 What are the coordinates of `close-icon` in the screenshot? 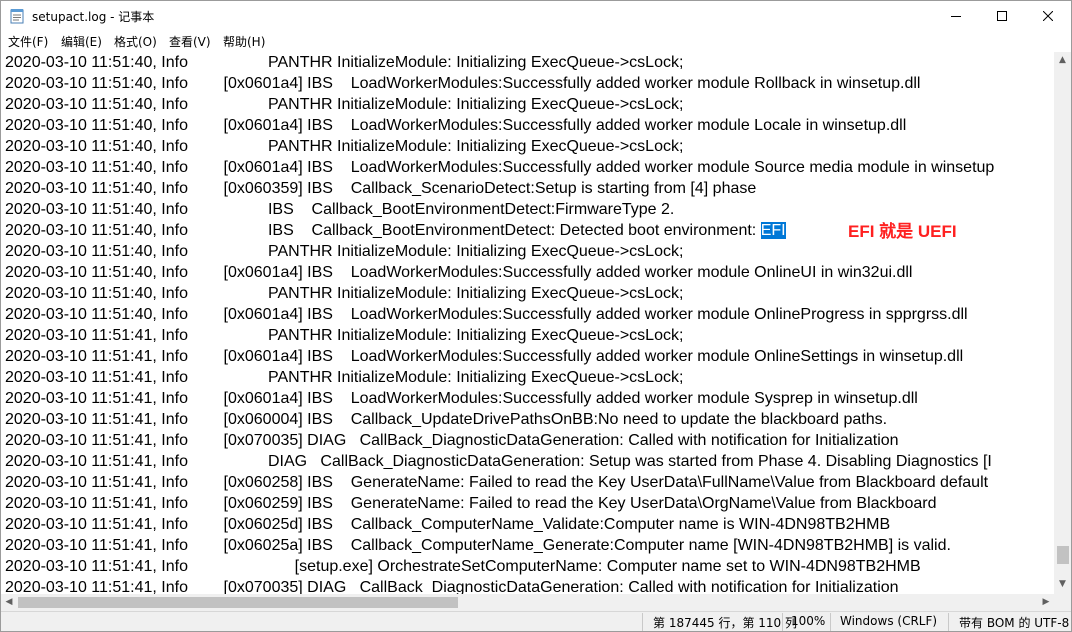 It's located at (1048, 16).